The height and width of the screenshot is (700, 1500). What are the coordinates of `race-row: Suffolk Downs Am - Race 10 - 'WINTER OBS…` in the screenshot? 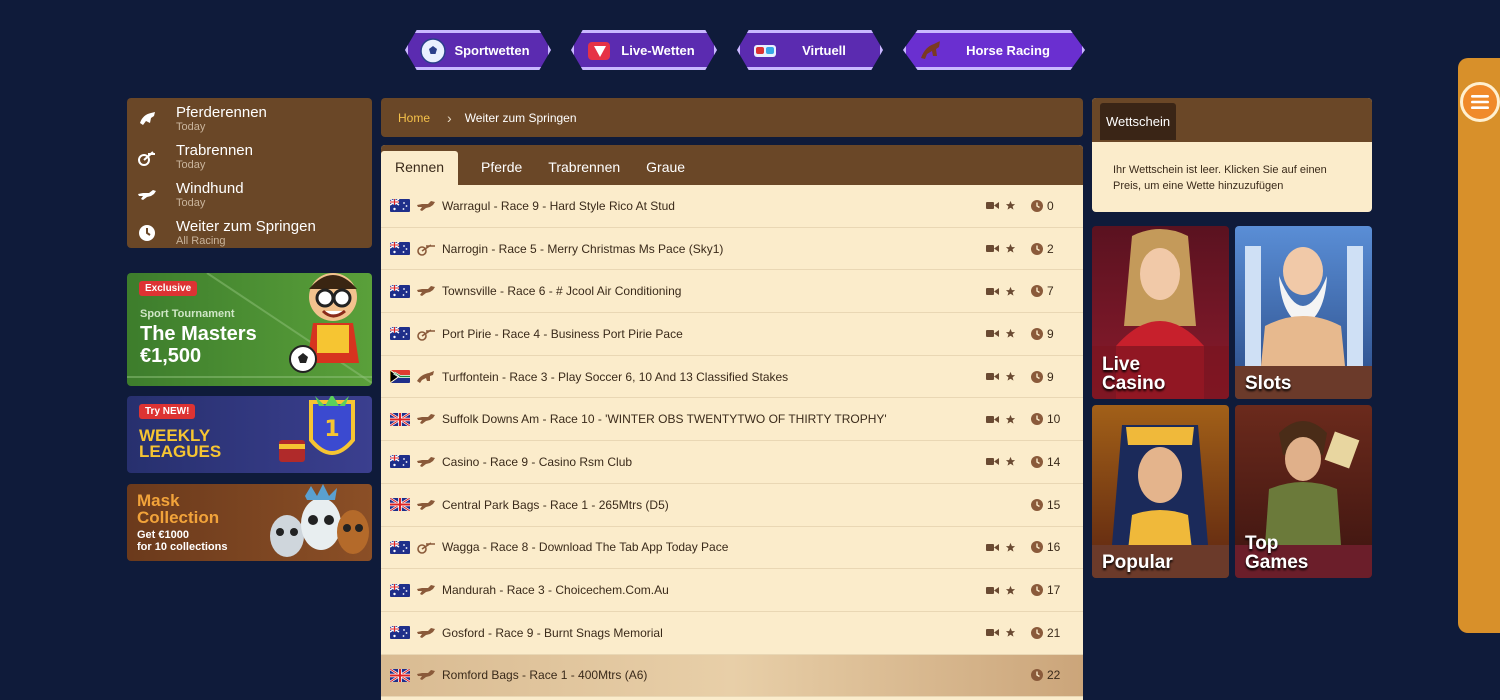 It's located at (732, 420).